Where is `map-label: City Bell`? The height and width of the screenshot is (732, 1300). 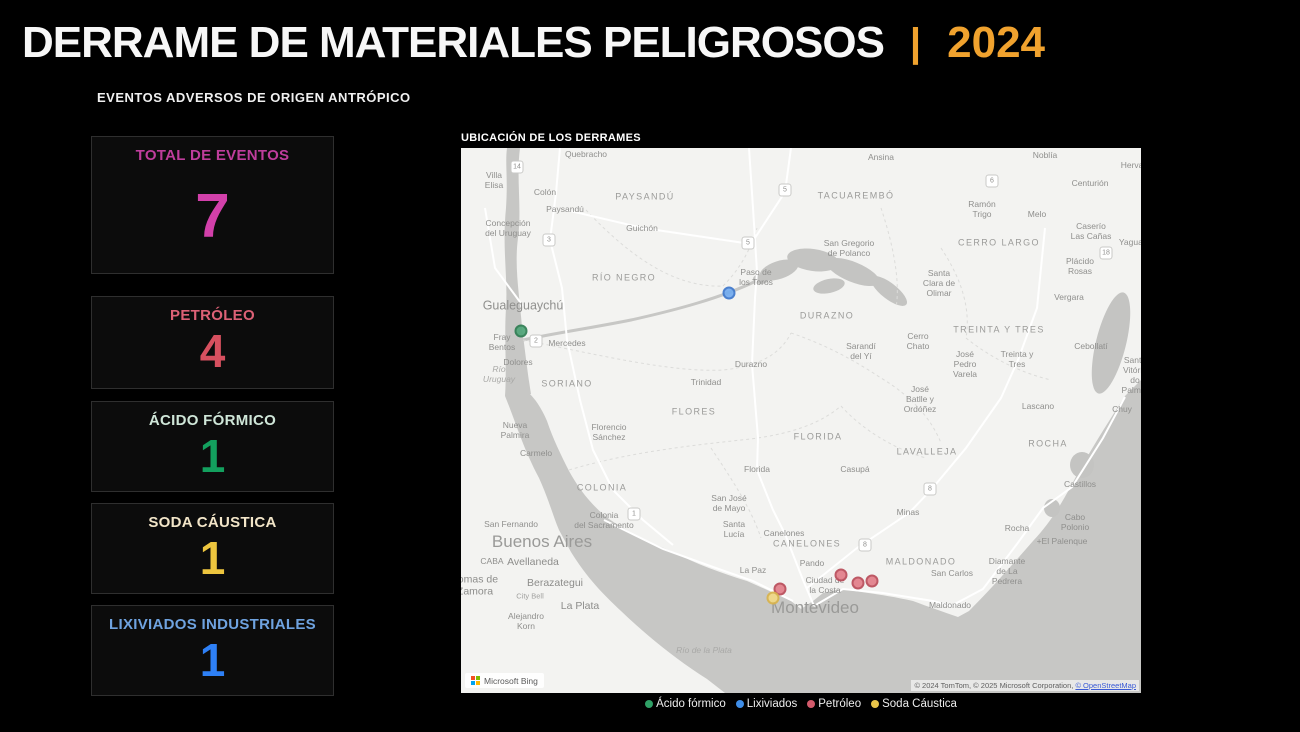 map-label: City Bell is located at coordinates (530, 596).